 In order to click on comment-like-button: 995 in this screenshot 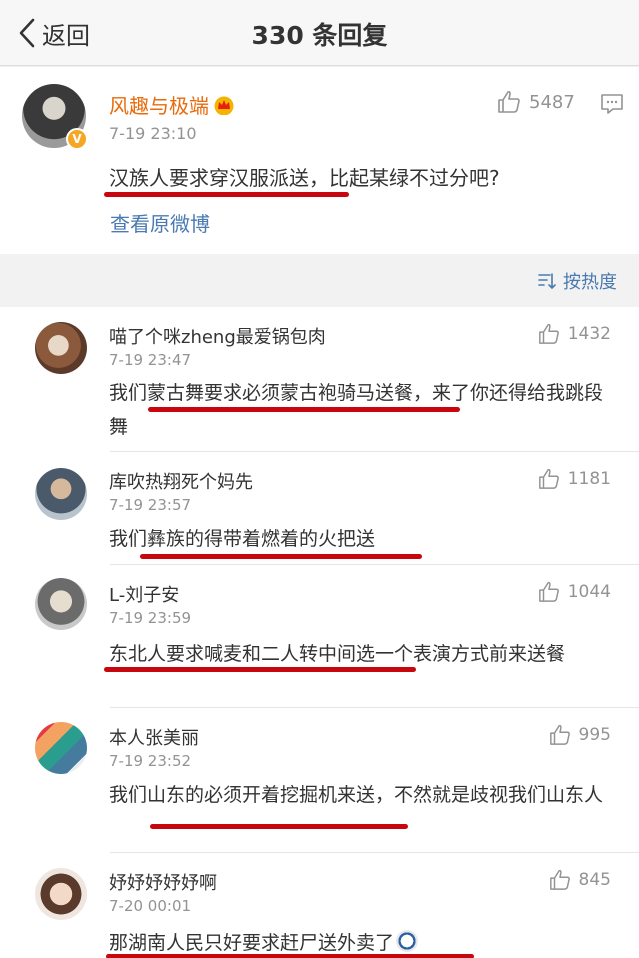, I will do `click(580, 735)`.